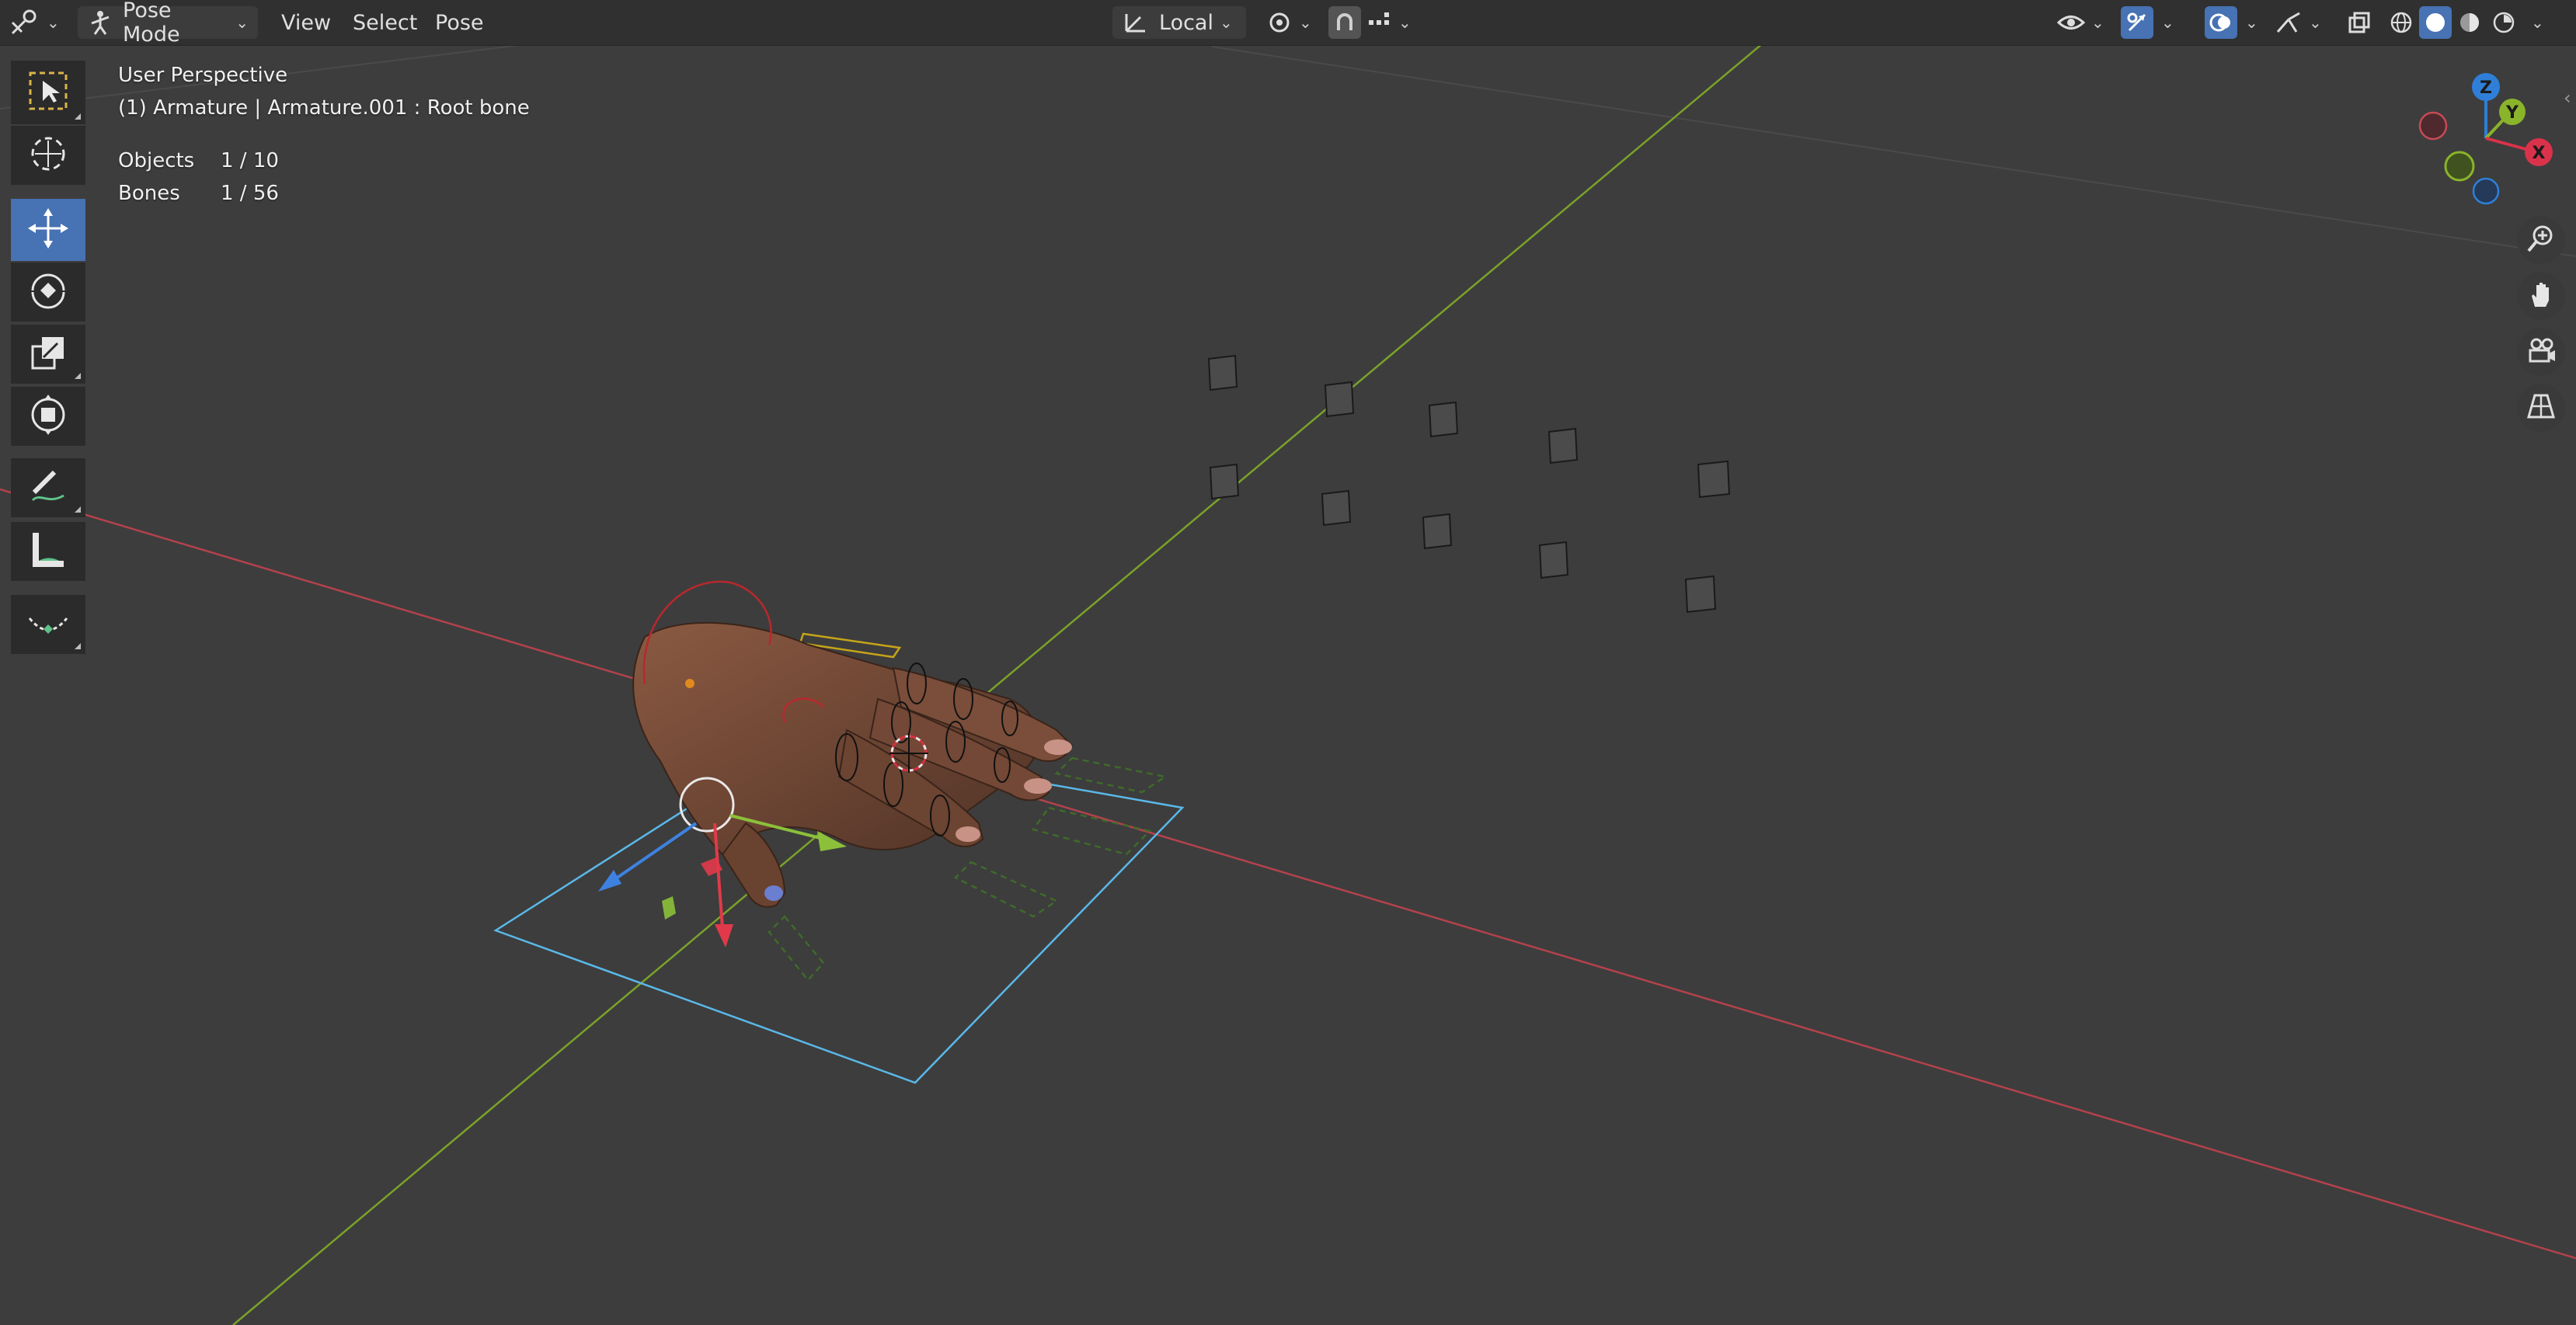 The height and width of the screenshot is (1325, 2576). What do you see at coordinates (203, 75) in the screenshot?
I see `view-name-label: User Perspective` at bounding box center [203, 75].